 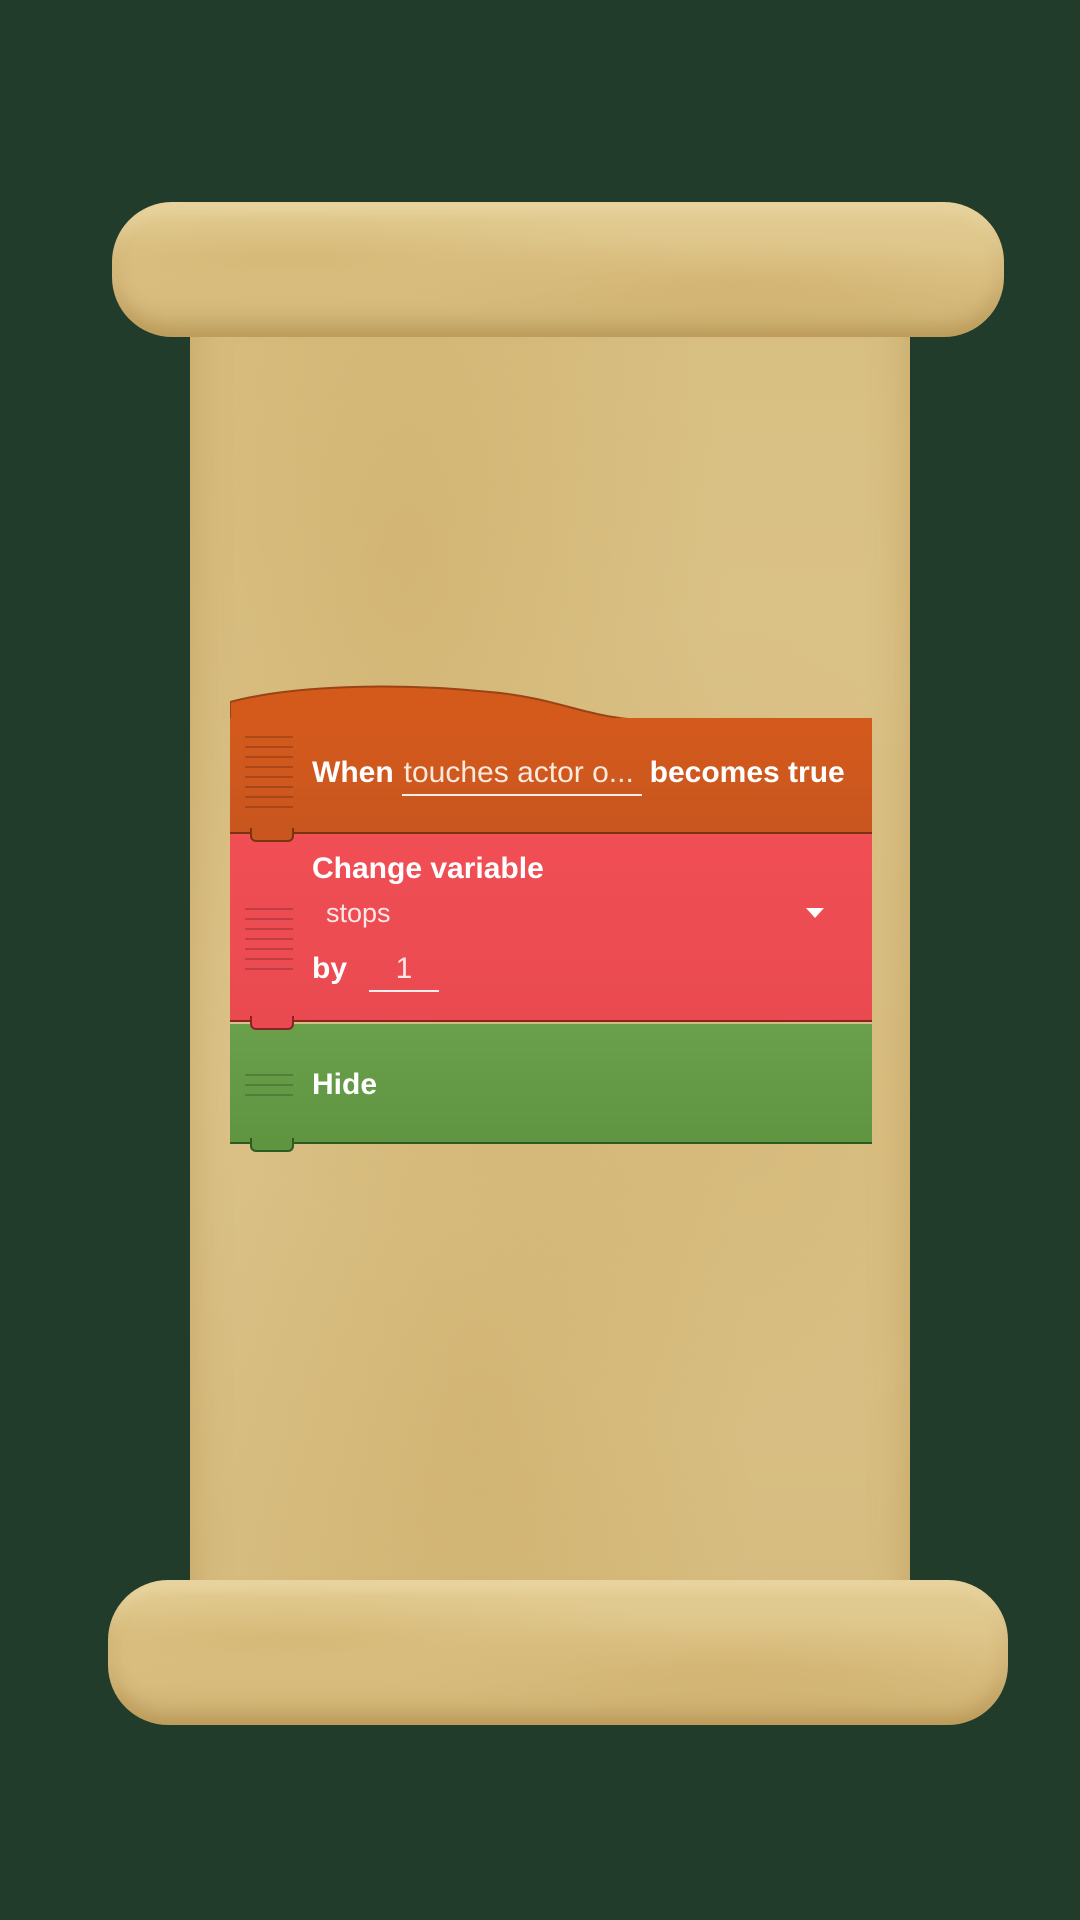 What do you see at coordinates (353, 772) in the screenshot?
I see `when-label: When` at bounding box center [353, 772].